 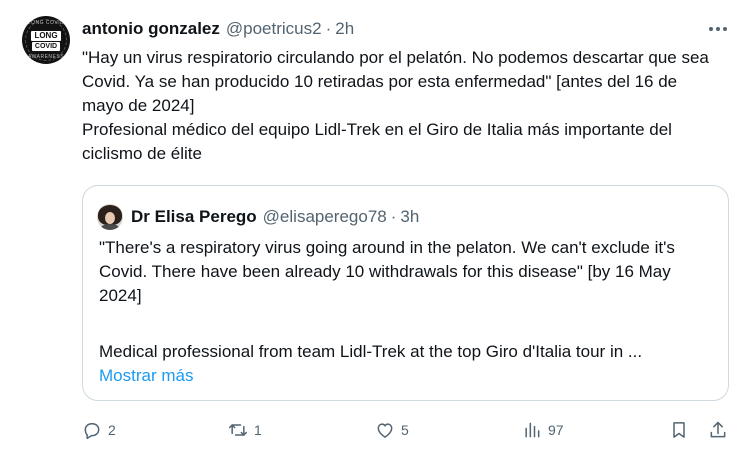 What do you see at coordinates (151, 29) in the screenshot?
I see `author-name: antonio gonzalez` at bounding box center [151, 29].